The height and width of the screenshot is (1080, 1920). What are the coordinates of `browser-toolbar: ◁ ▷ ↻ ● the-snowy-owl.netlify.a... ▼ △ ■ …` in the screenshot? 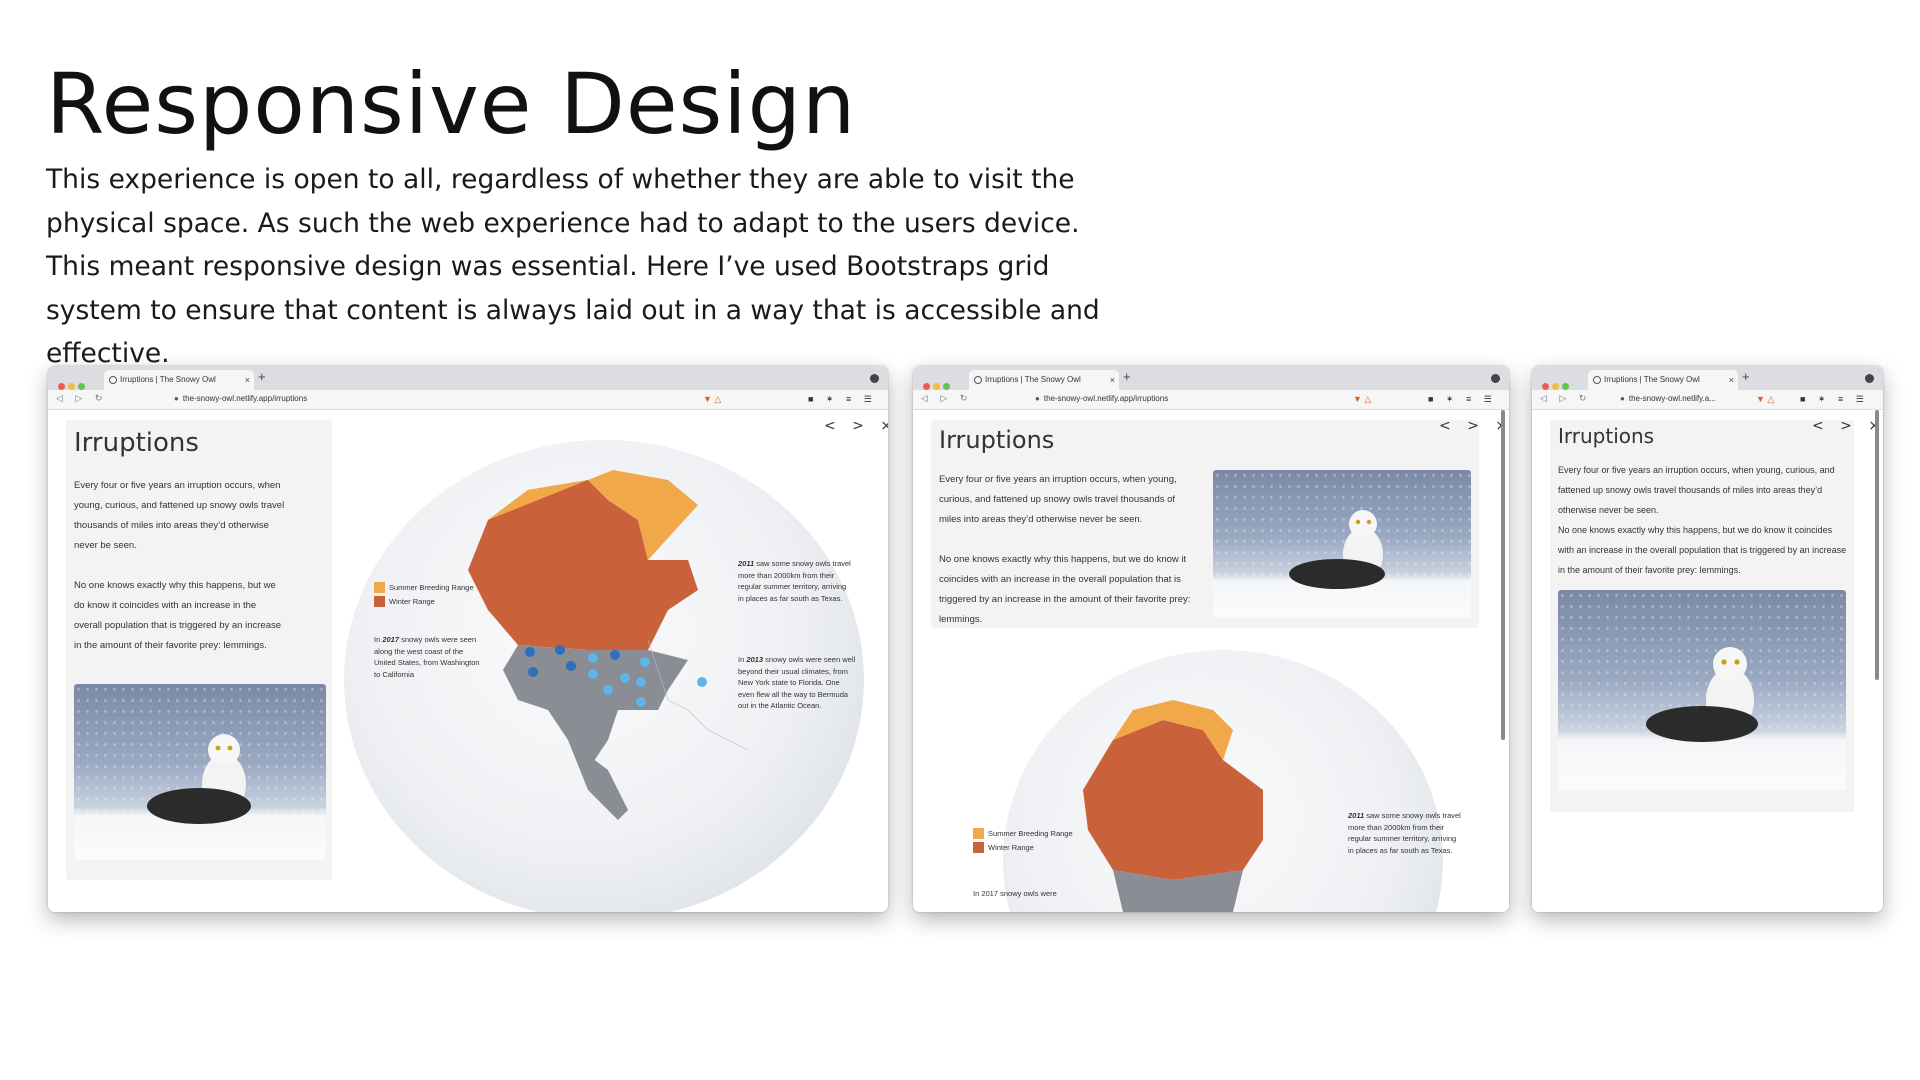 It's located at (1707, 400).